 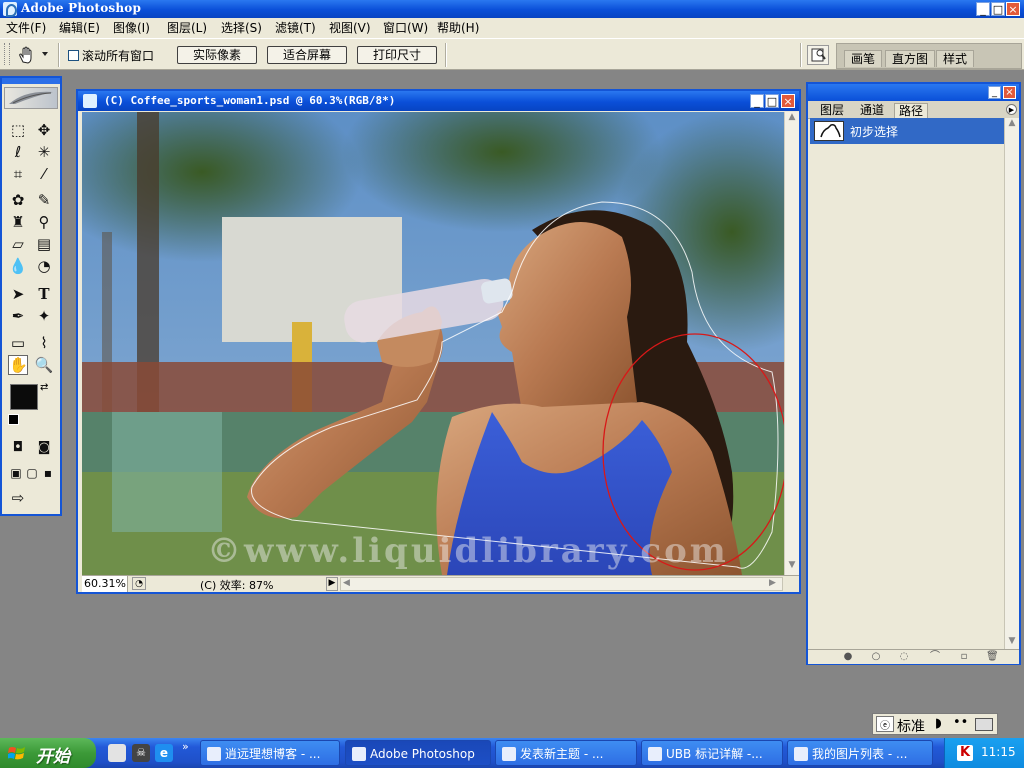 I want to click on crop-tool-icon: ⌗, so click(x=18, y=174).